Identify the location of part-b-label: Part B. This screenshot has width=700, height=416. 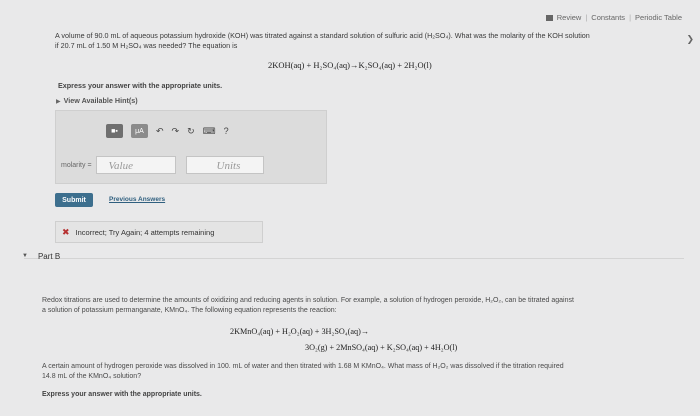
(49, 256).